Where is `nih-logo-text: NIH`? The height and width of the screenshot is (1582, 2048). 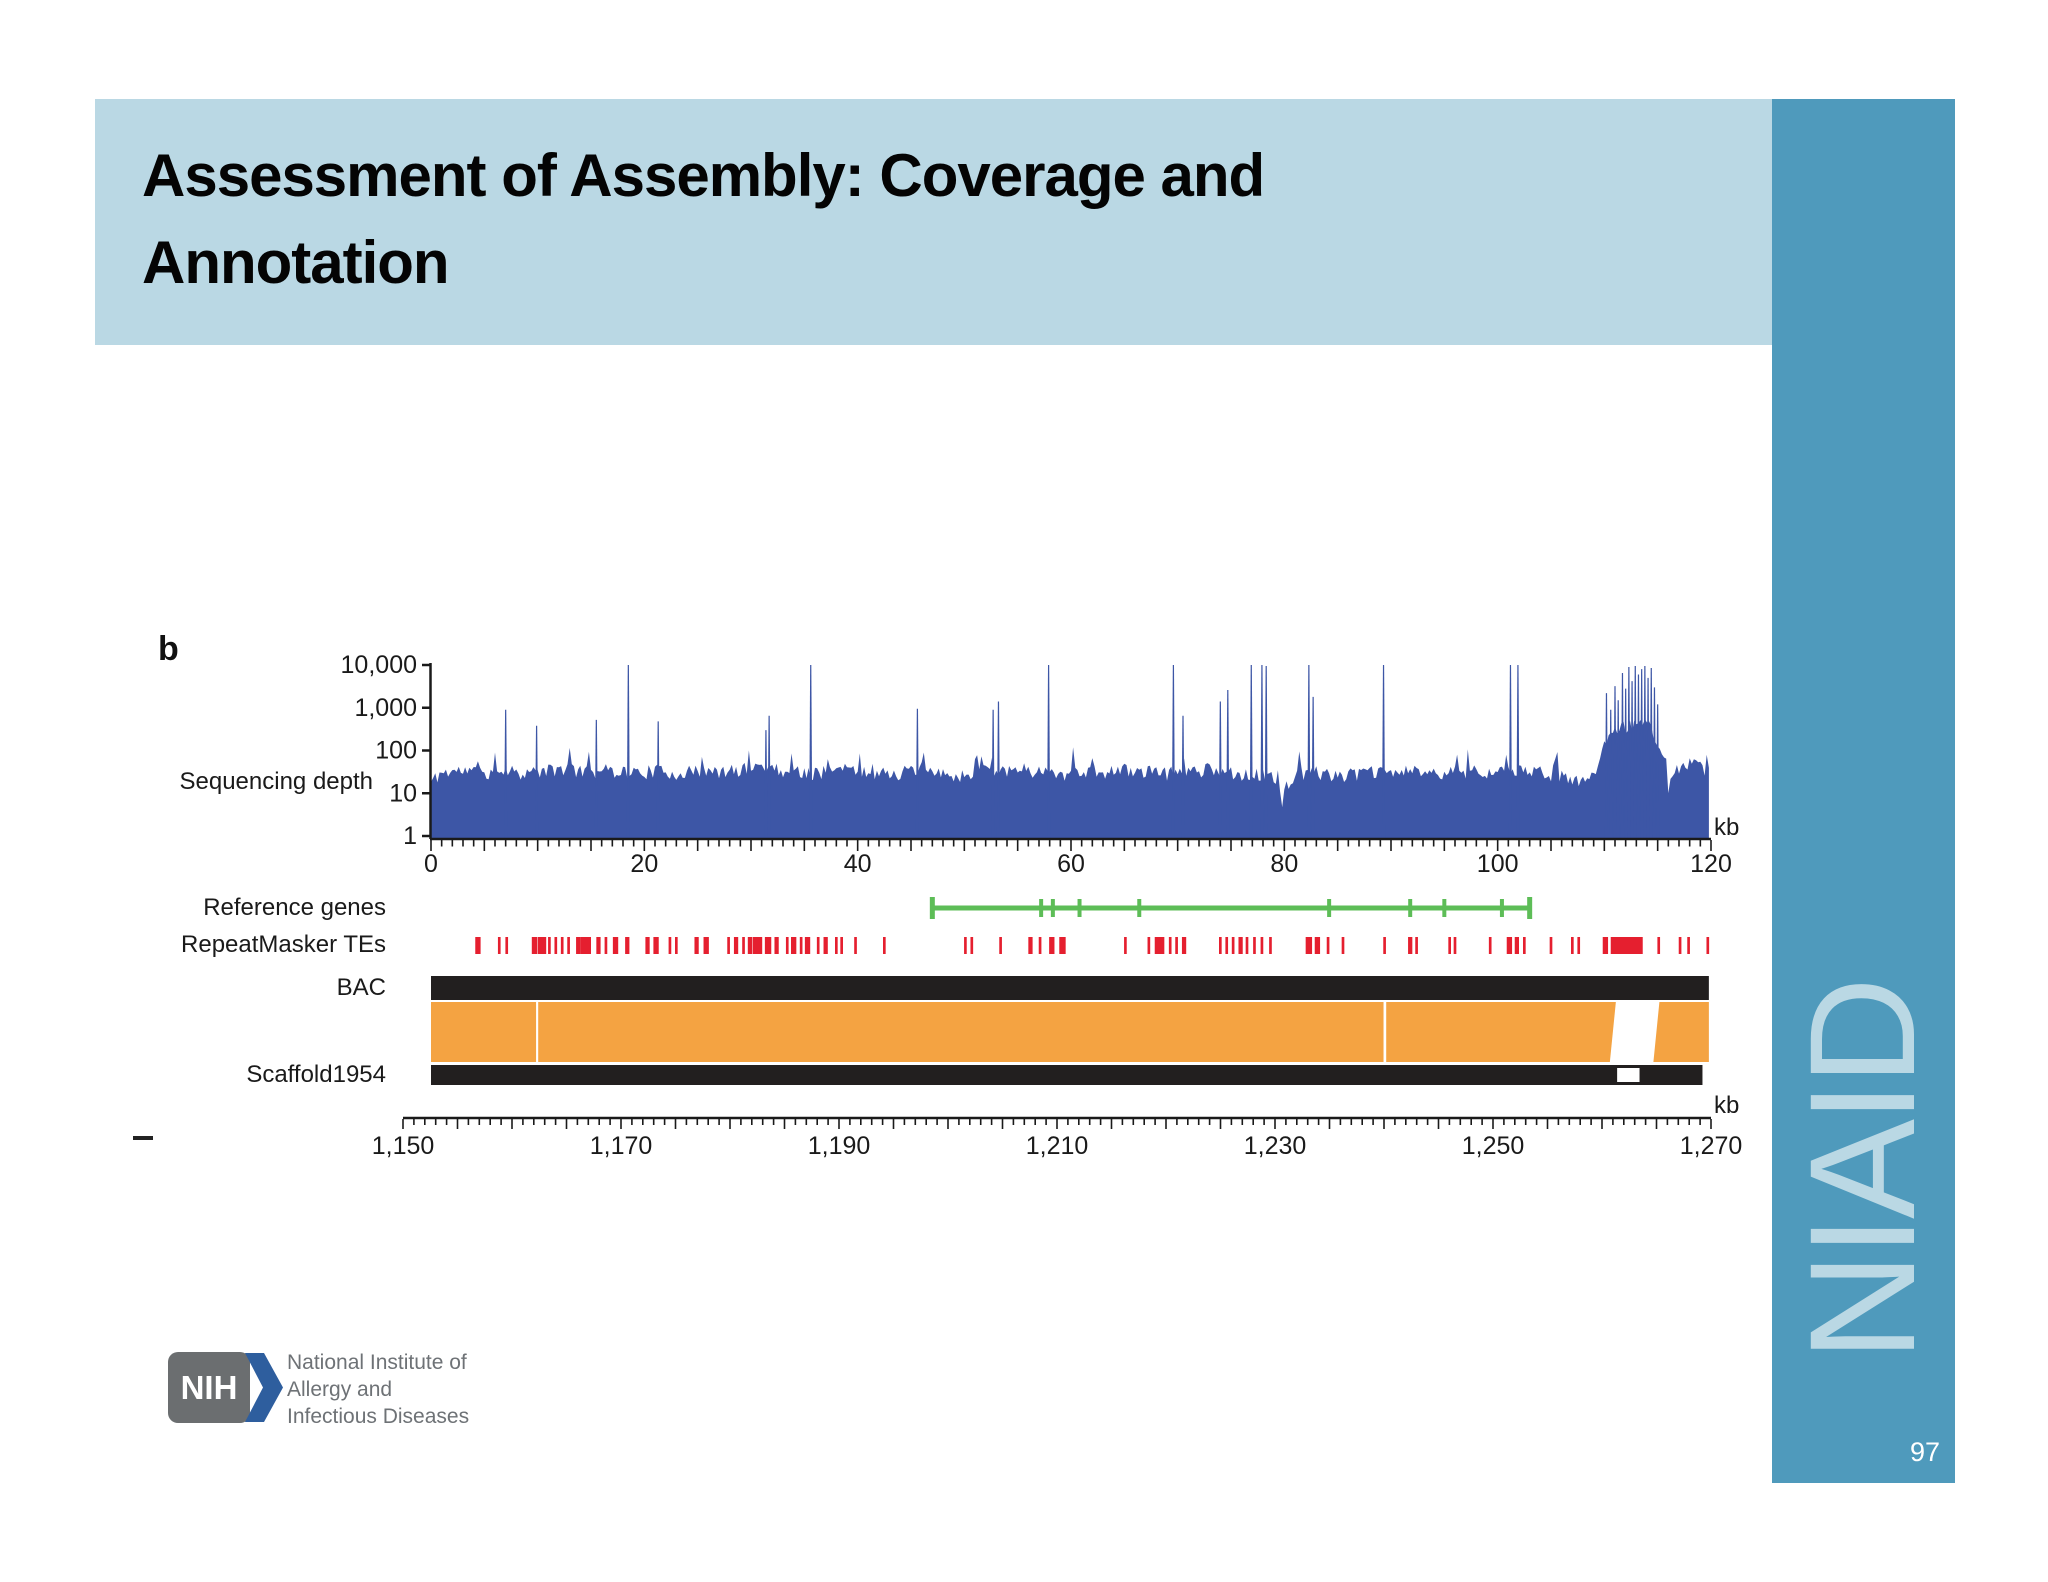
nih-logo-text: NIH is located at coordinates (209, 1387).